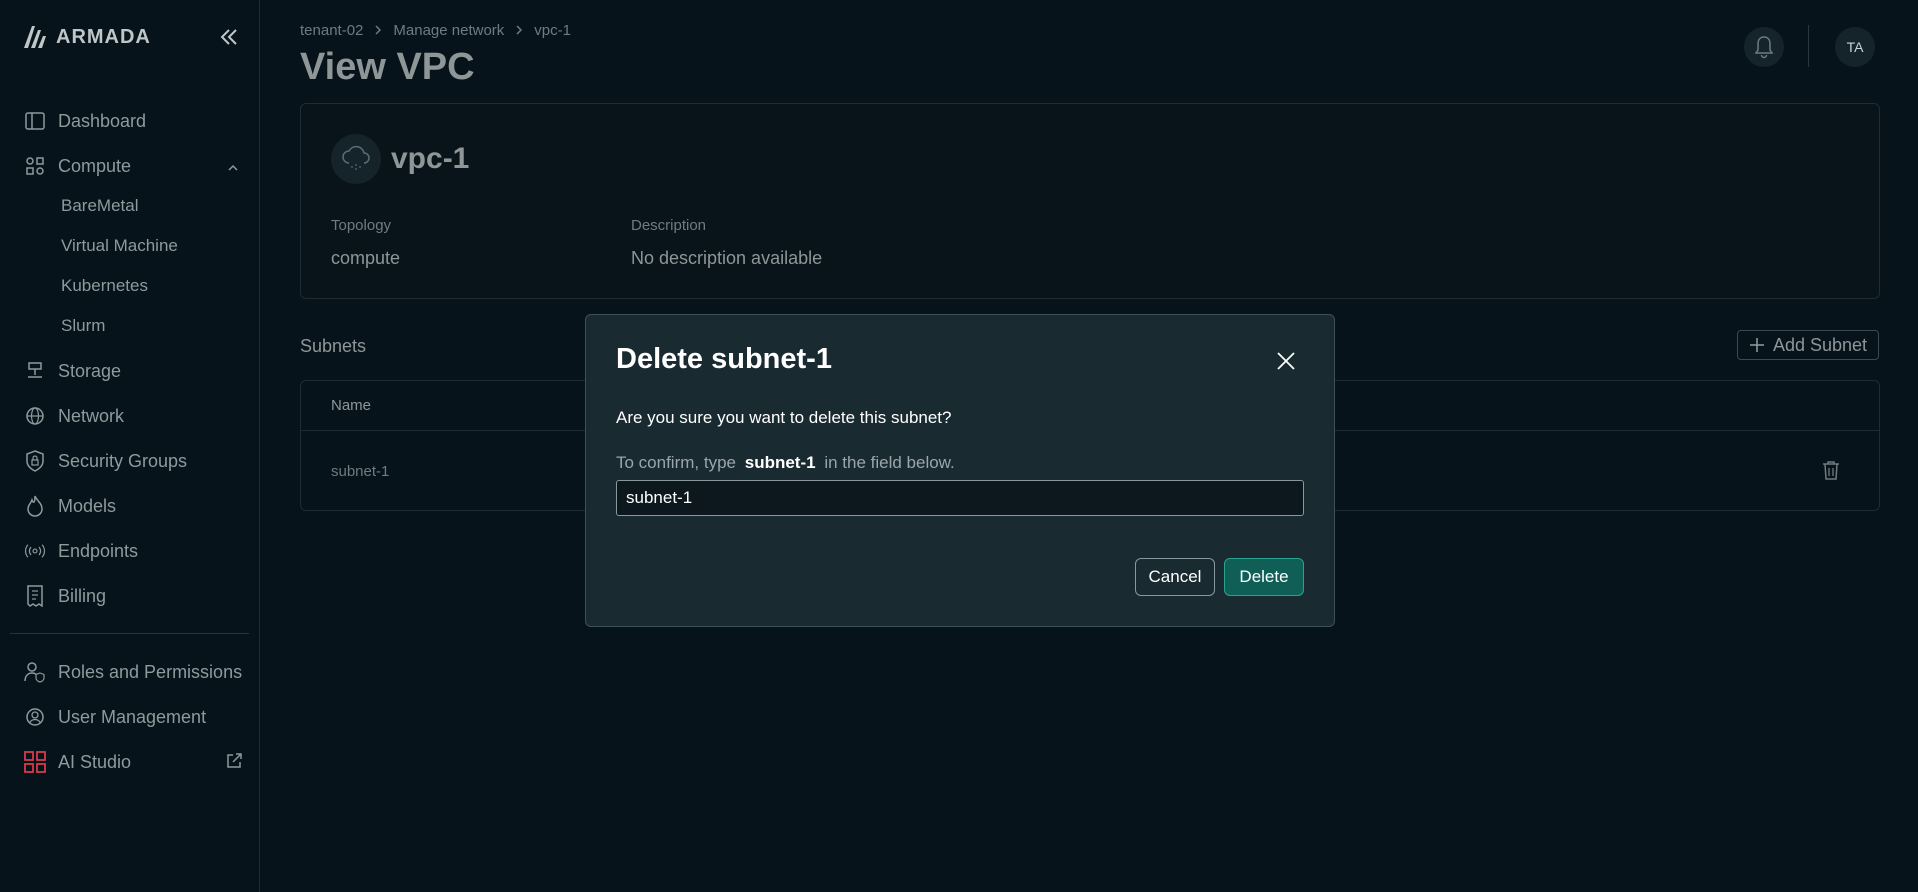 The height and width of the screenshot is (892, 1918). I want to click on sidebar-item-network: Network, so click(129, 416).